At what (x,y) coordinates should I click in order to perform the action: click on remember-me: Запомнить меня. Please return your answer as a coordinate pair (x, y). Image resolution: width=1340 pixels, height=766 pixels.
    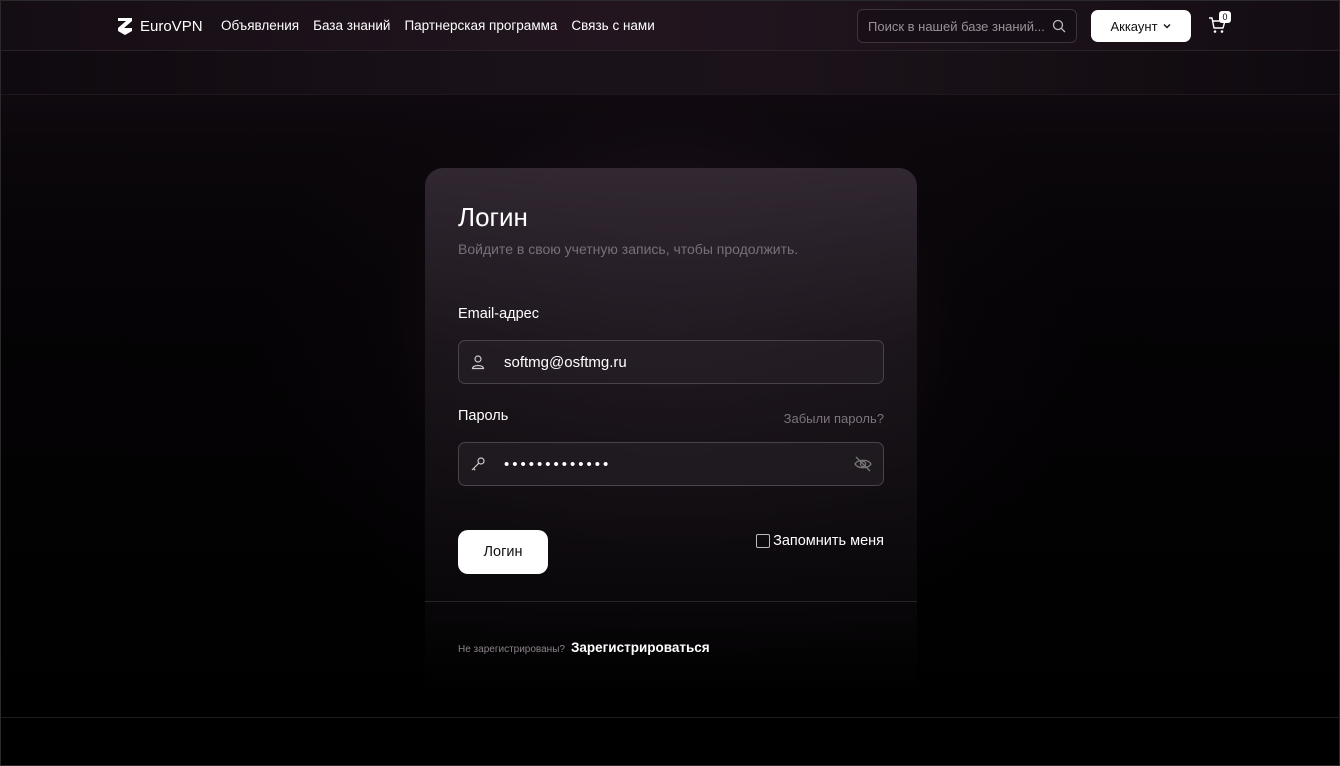
    Looking at the image, I should click on (820, 541).